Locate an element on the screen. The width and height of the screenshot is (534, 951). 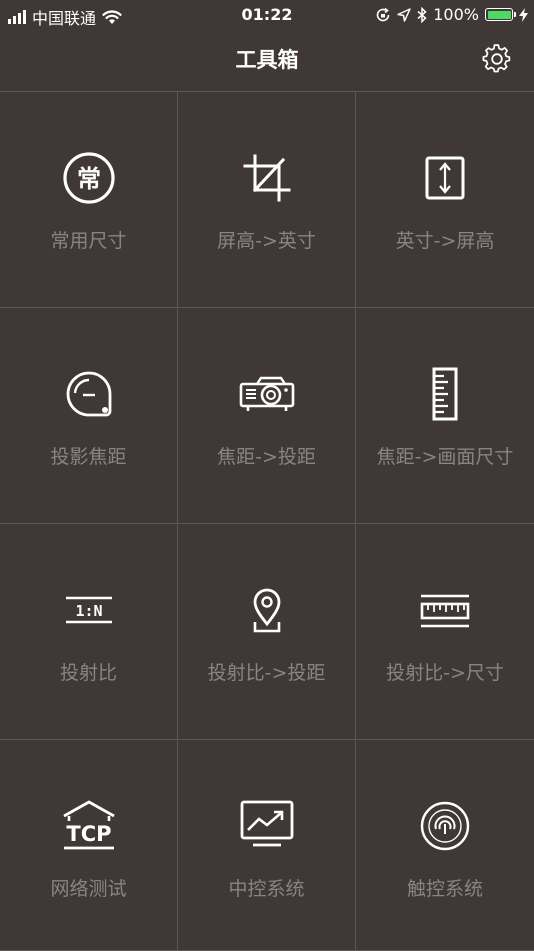
monitor-chart-icon is located at coordinates (267, 826).